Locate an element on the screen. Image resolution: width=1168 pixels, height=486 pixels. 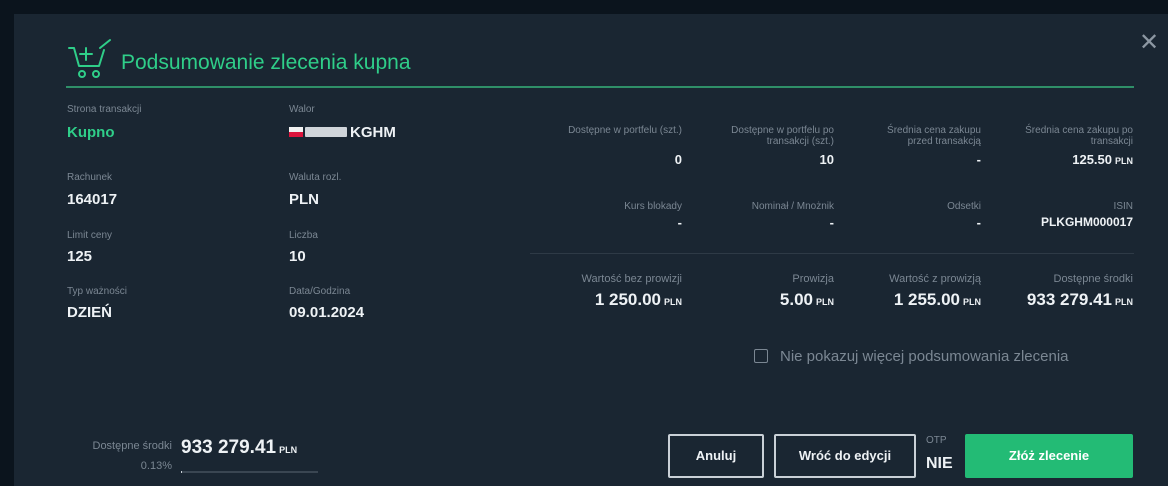
security-chip is located at coordinates (326, 132).